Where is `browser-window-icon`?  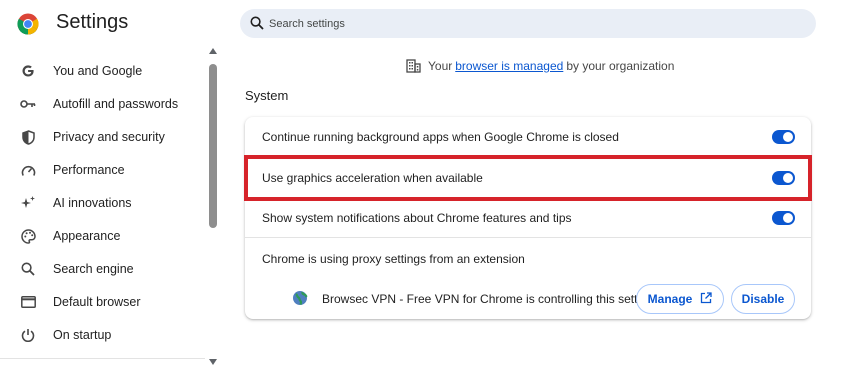
browser-window-icon is located at coordinates (28, 302).